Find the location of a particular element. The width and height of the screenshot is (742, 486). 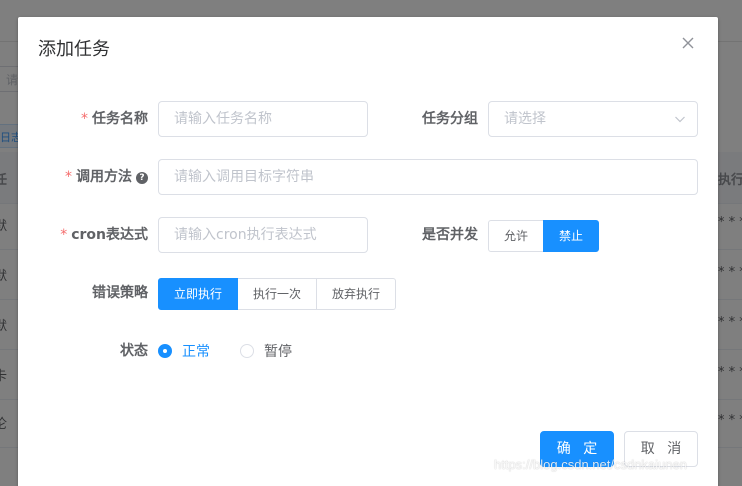

misfire-once-button: 执行一次 is located at coordinates (277, 294).